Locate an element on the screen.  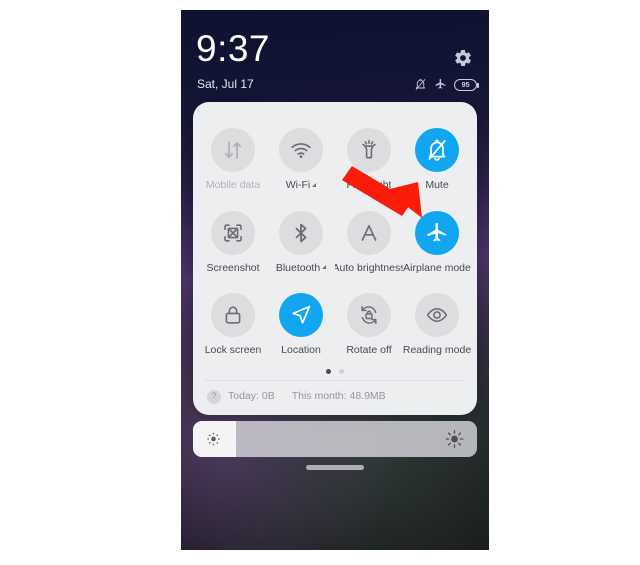
clock: 9:37 is located at coordinates (233, 48).